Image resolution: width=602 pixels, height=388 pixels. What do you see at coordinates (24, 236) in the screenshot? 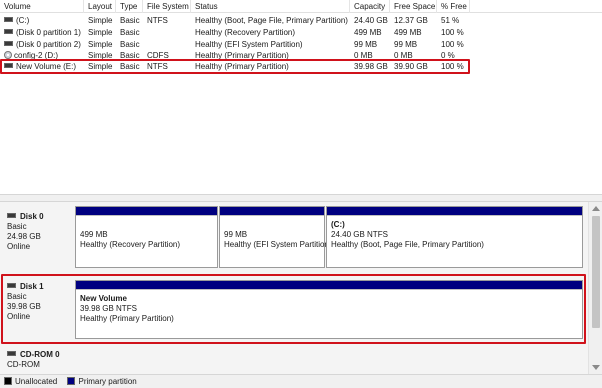
I see `disk-0-size: 24.98 GB` at bounding box center [24, 236].